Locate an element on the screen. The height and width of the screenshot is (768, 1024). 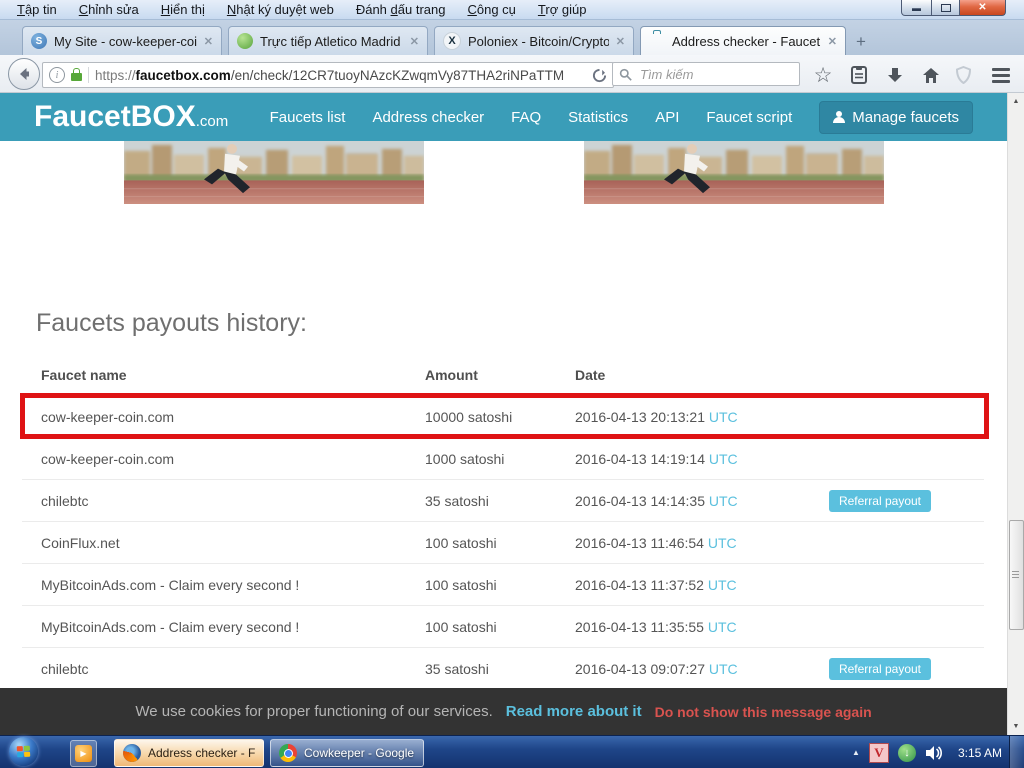
faucet-name: cow-keeper-coin.com is located at coordinates (108, 416).